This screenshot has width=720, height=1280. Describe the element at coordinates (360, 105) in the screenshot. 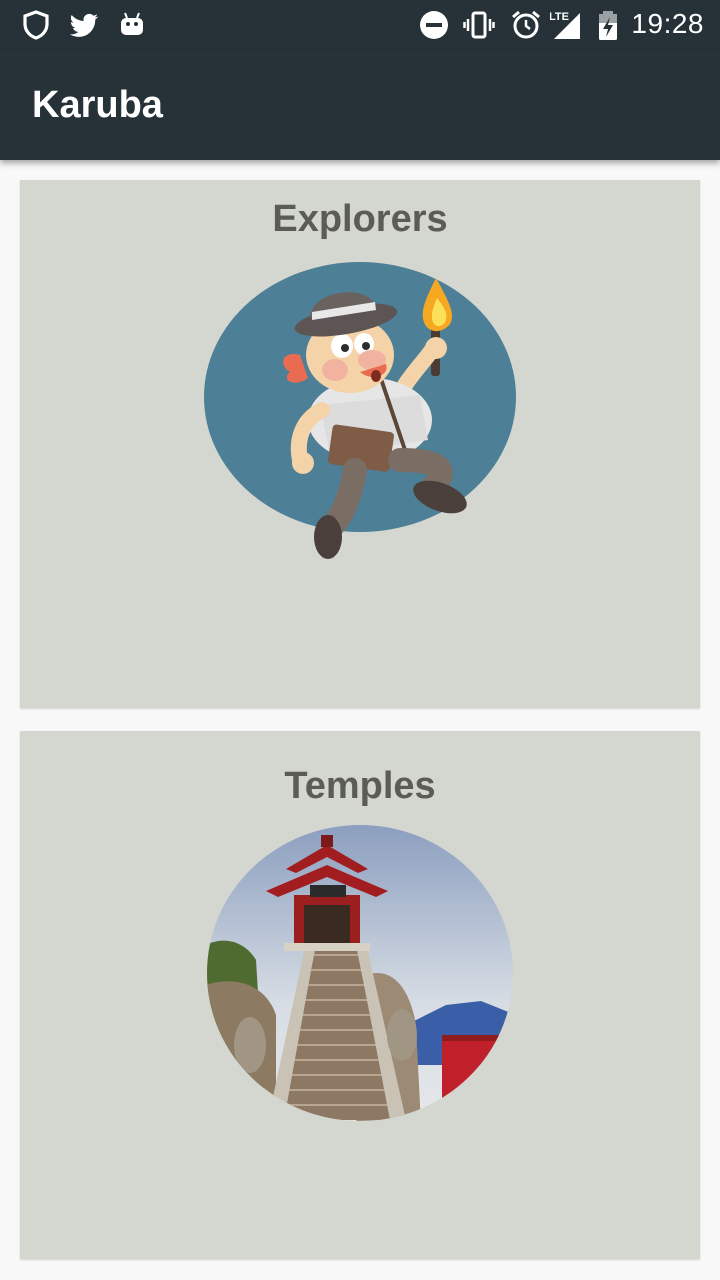

I see `app-bar: Karuba` at that location.